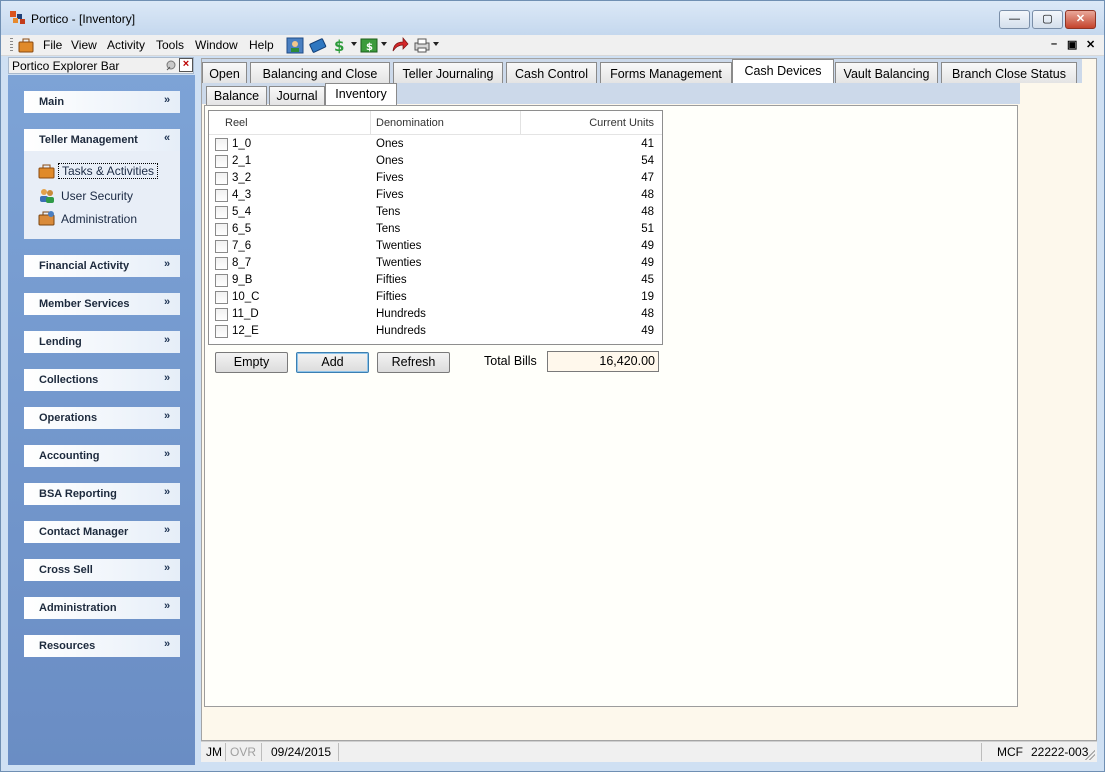 The image size is (1105, 772). What do you see at coordinates (224, 72) in the screenshot?
I see `tab-open: Open` at bounding box center [224, 72].